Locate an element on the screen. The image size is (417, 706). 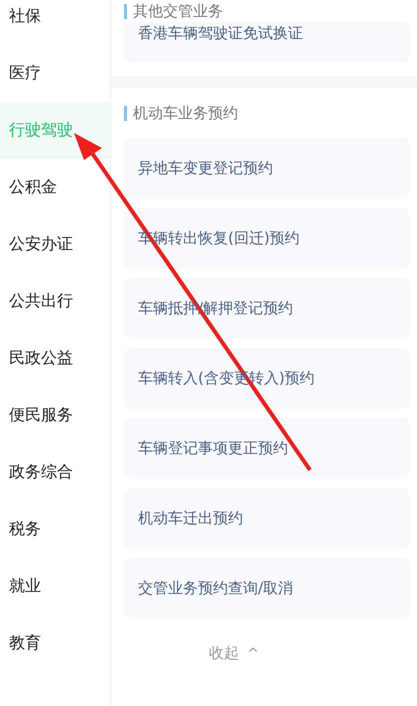
sidebar-item: 教育 is located at coordinates (55, 643).